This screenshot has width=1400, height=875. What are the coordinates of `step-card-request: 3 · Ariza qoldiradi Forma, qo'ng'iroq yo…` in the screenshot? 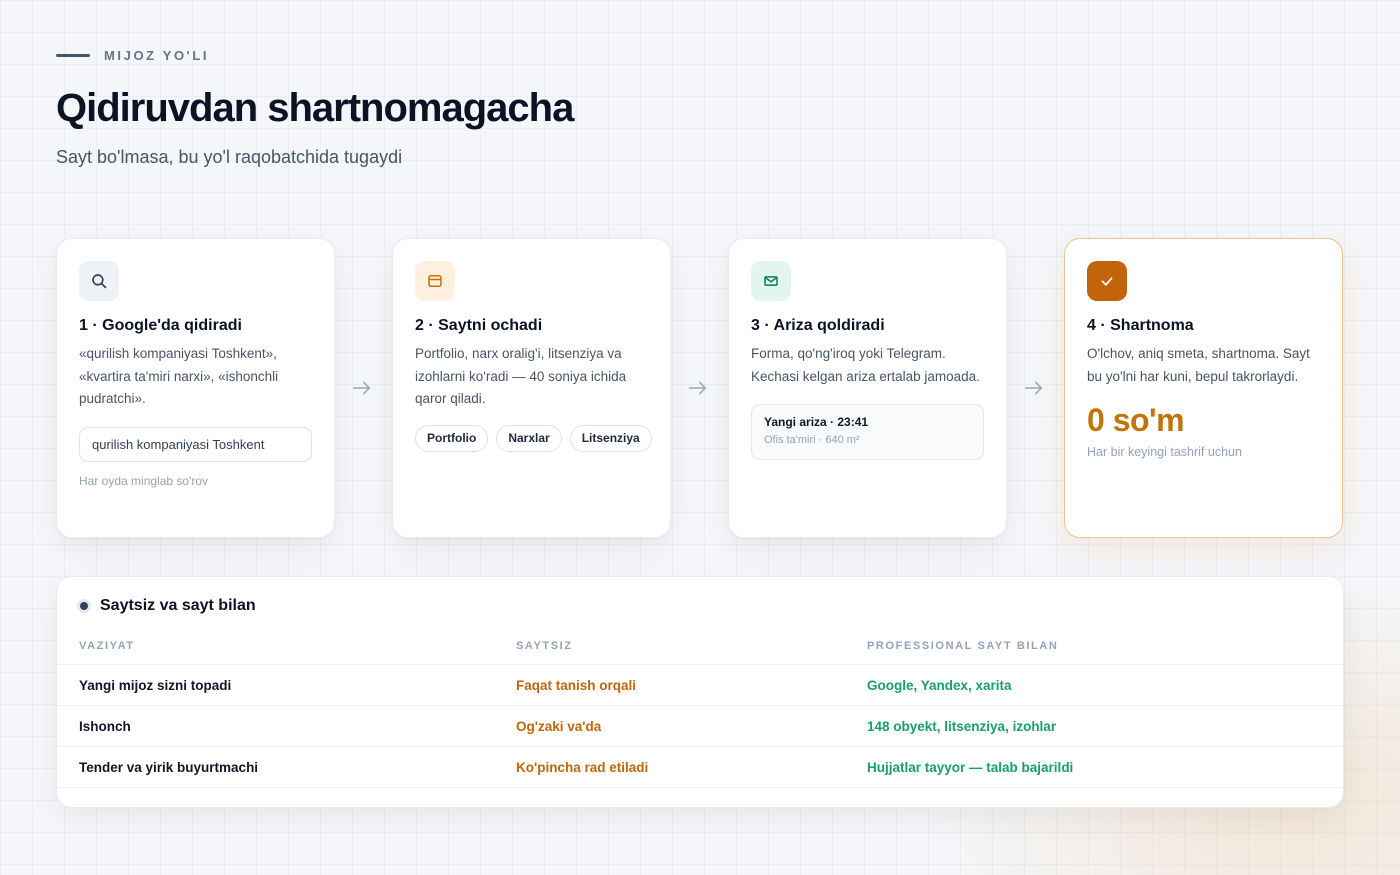 It's located at (867, 388).